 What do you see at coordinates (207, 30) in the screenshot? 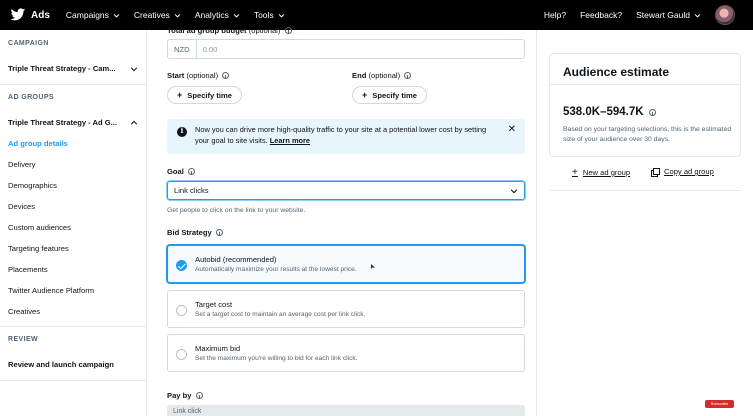
I see `budget-label-text: Total ad group budget` at bounding box center [207, 30].